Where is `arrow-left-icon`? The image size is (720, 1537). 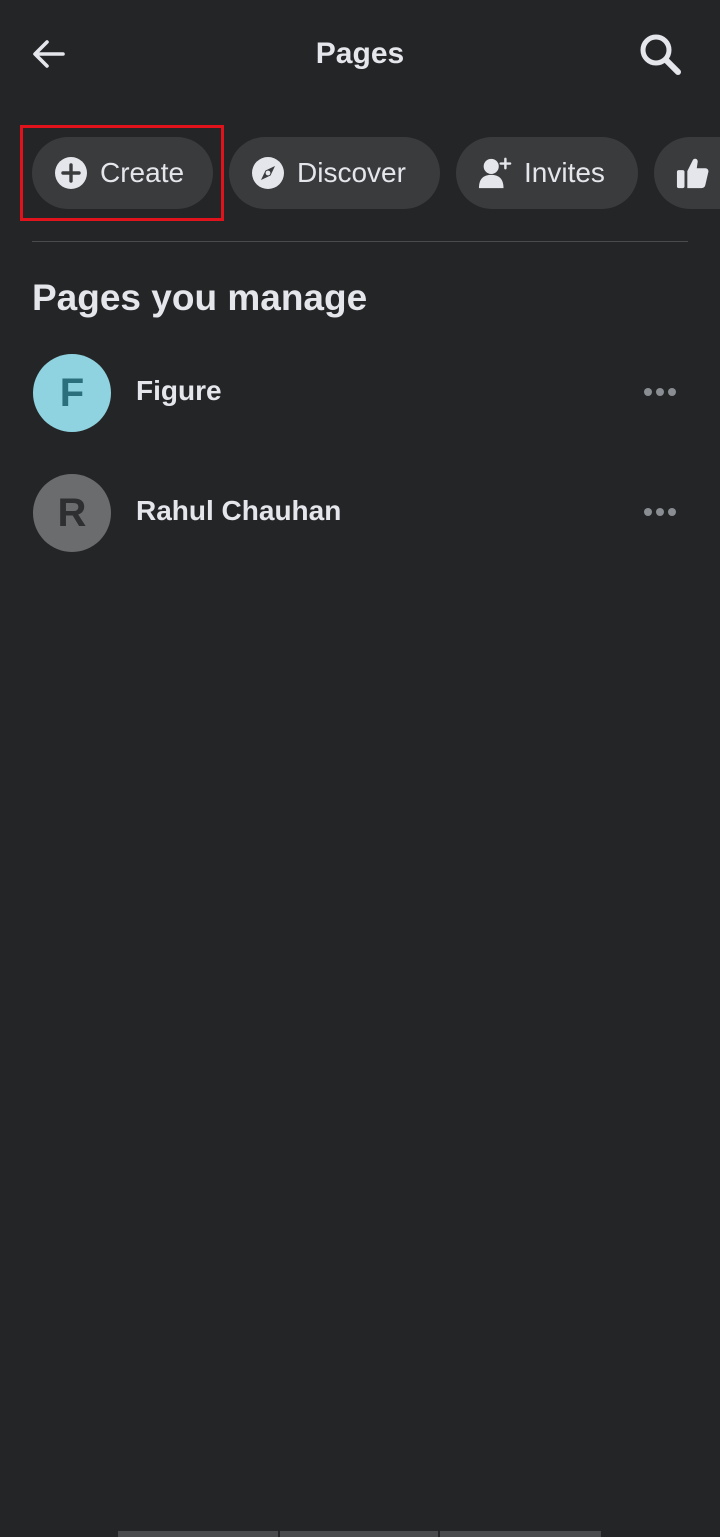
arrow-left-icon is located at coordinates (49, 54).